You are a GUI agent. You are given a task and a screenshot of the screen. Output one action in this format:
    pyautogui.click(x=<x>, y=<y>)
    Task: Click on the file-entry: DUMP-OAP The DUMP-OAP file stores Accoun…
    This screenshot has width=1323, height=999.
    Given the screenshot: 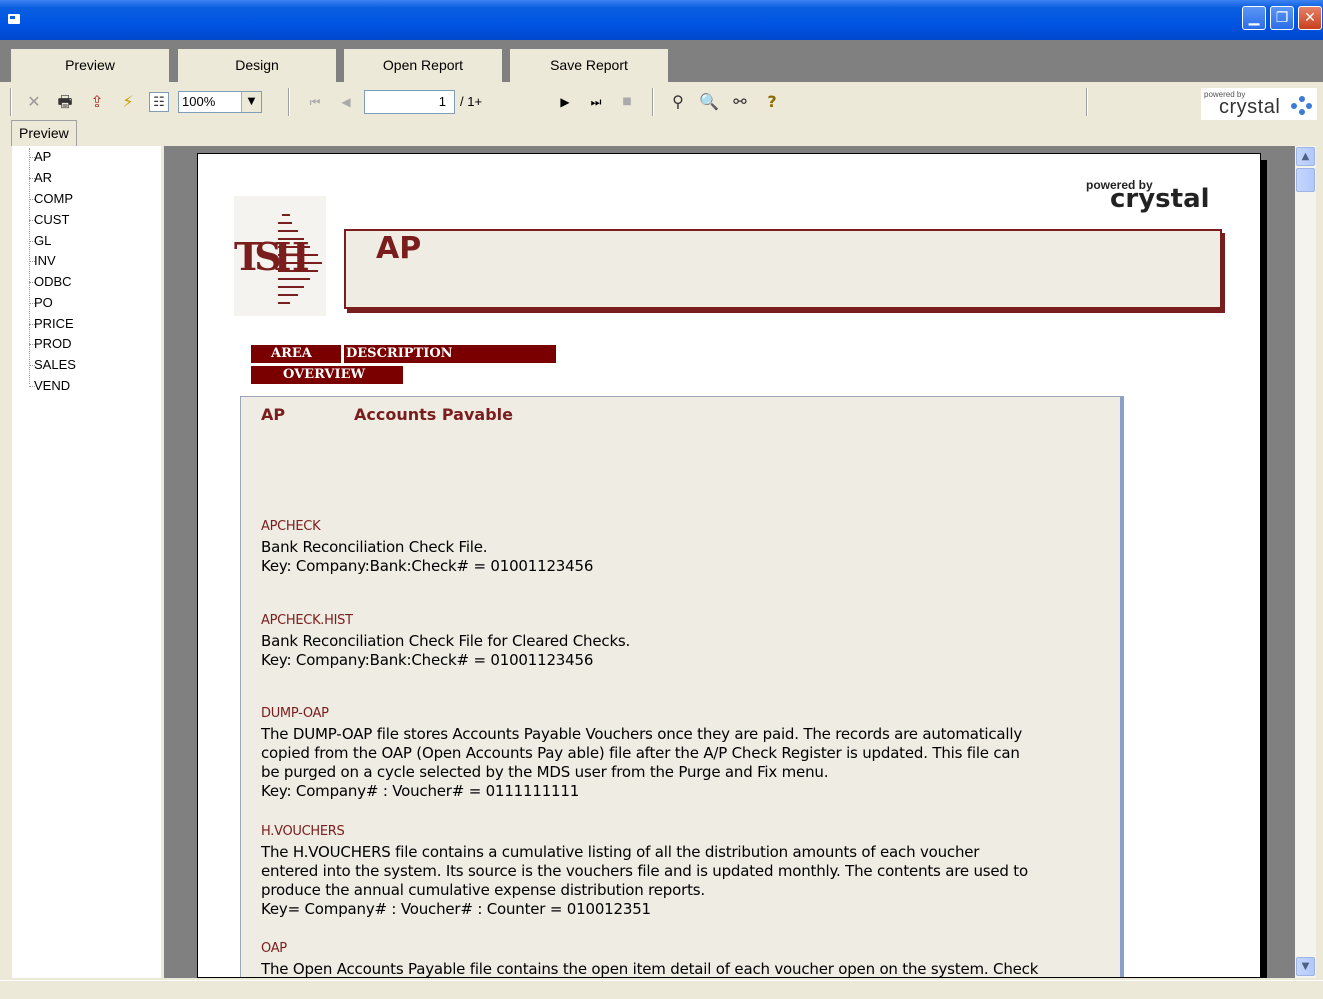 What is the action you would take?
    pyautogui.click(x=681, y=753)
    